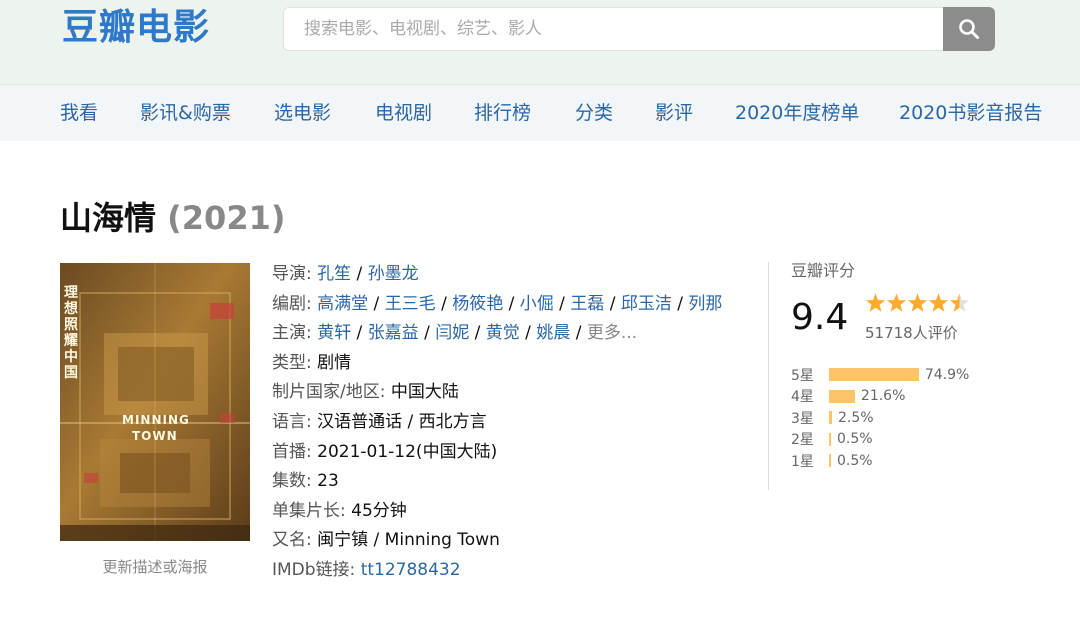 The height and width of the screenshot is (631, 1080). I want to click on imdb-label: IMDb链接:, so click(314, 569).